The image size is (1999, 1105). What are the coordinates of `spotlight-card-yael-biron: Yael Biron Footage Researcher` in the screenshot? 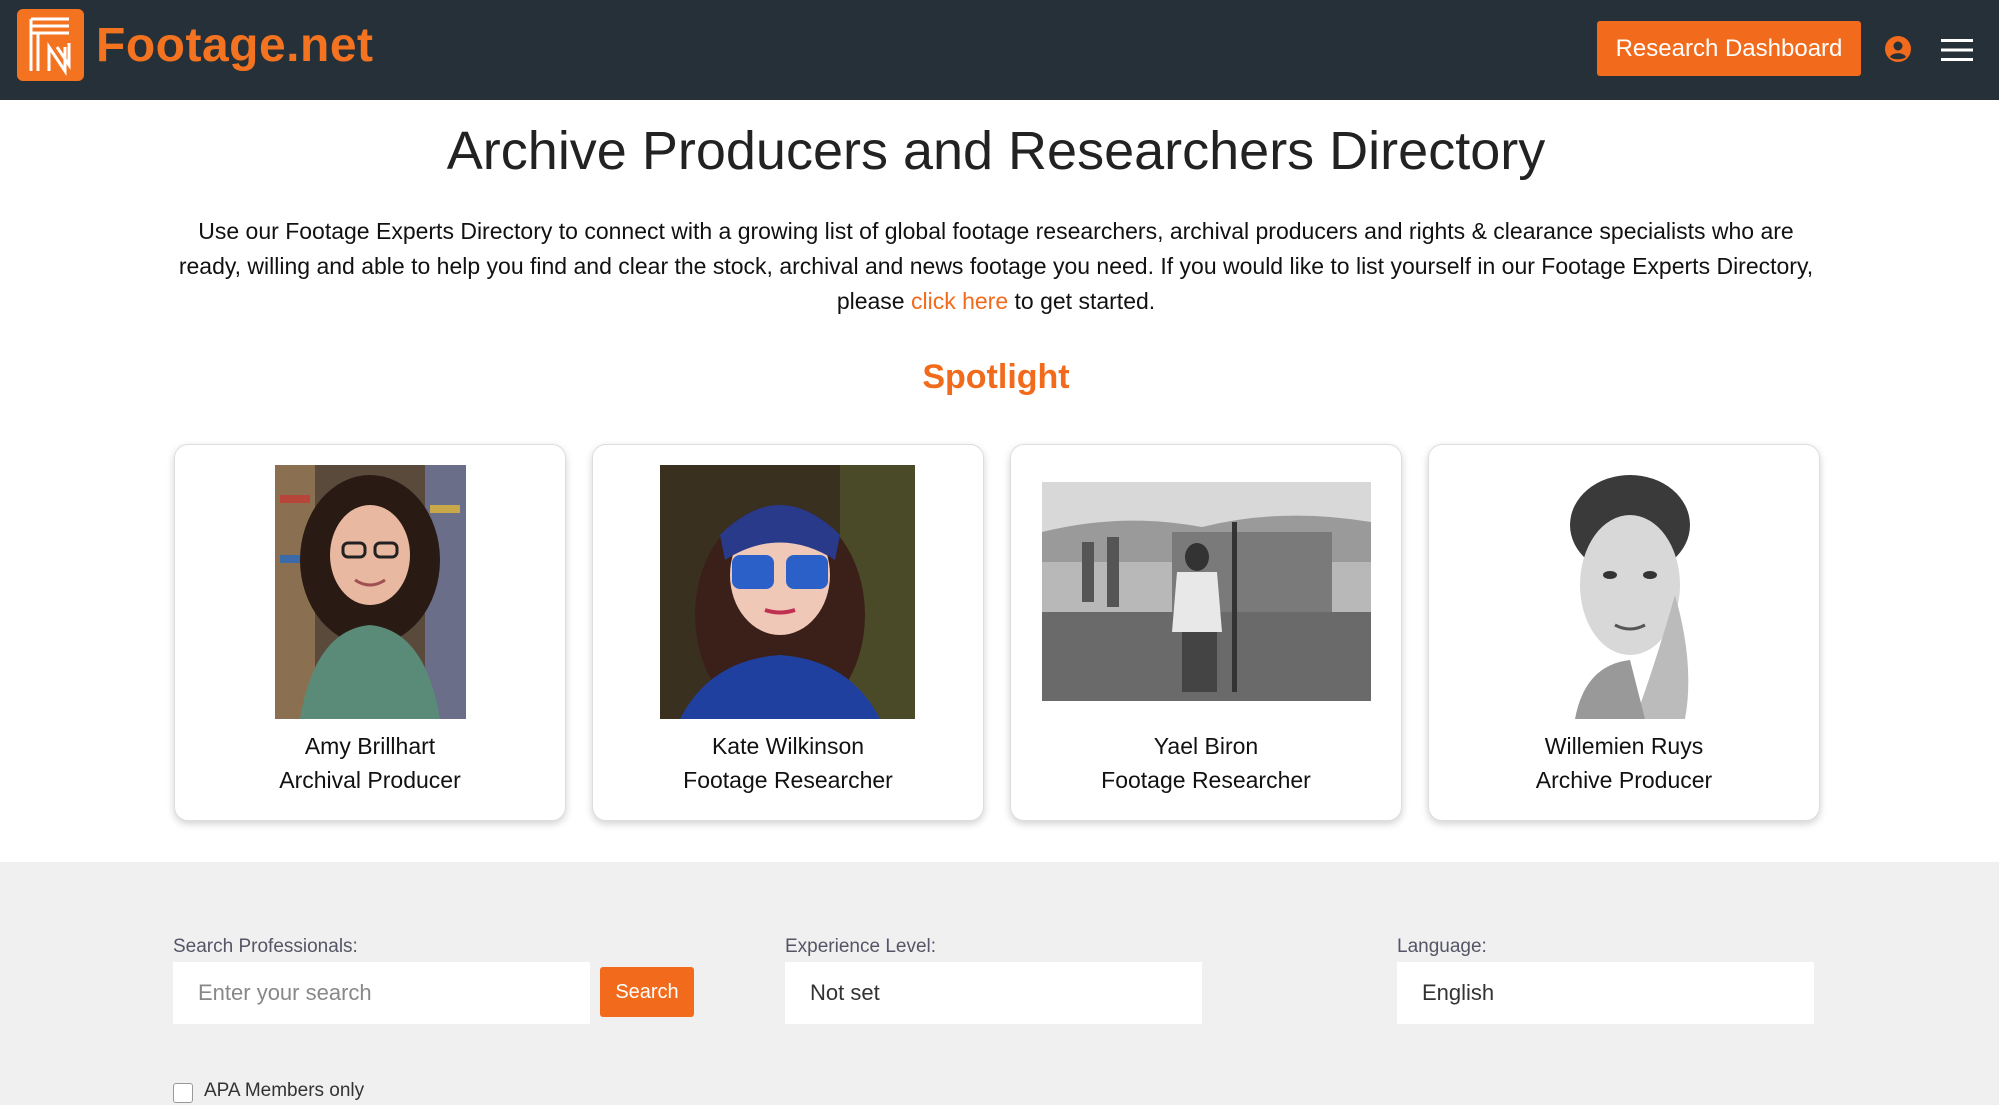 It's located at (1206, 632).